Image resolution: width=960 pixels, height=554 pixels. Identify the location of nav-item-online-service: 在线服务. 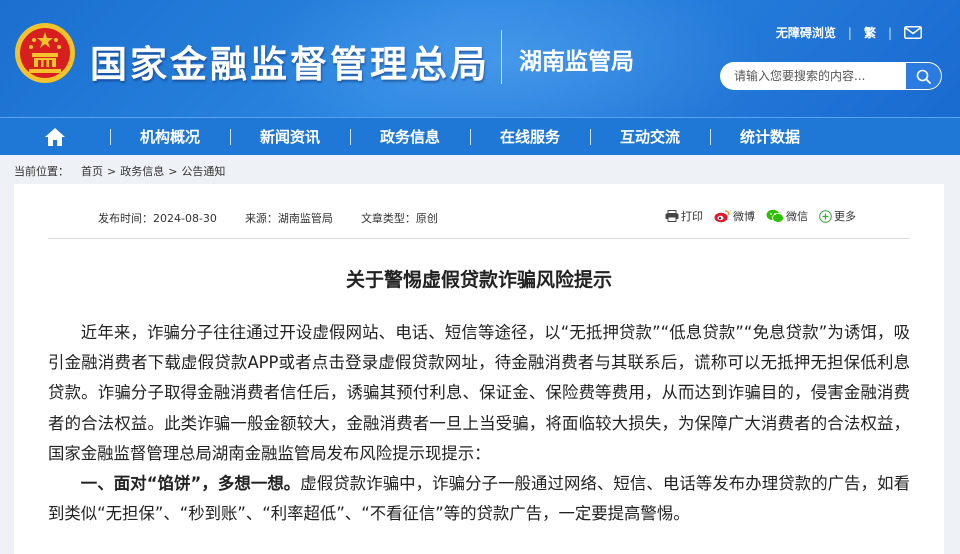
(530, 137).